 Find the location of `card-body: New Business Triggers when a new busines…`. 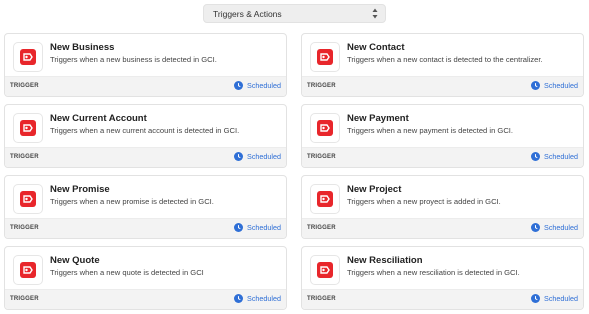

card-body: New Business Triggers when a new busines… is located at coordinates (145, 56).